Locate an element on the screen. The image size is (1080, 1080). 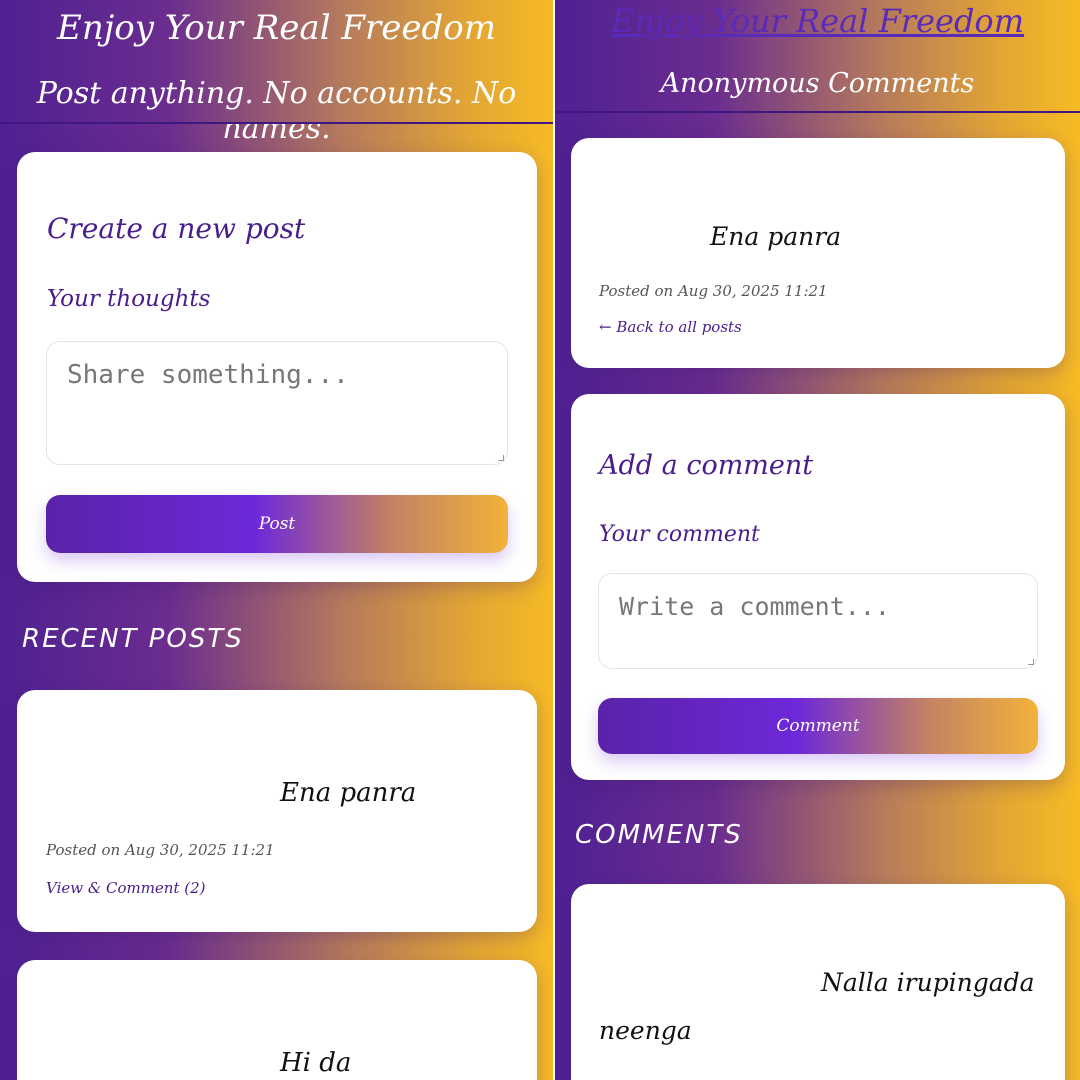
thoughts-label: Your thoughts is located at coordinates (129, 299).